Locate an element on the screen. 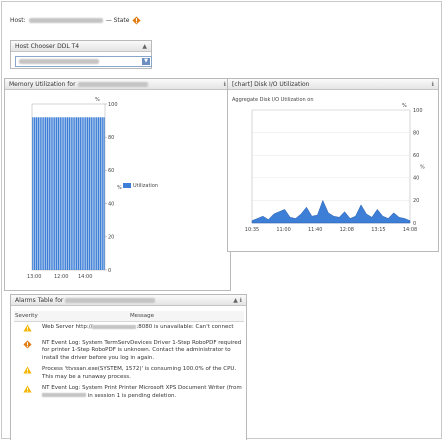 The width and height of the screenshot is (443, 440). host-chooser-select: ▼ is located at coordinates (83, 61).